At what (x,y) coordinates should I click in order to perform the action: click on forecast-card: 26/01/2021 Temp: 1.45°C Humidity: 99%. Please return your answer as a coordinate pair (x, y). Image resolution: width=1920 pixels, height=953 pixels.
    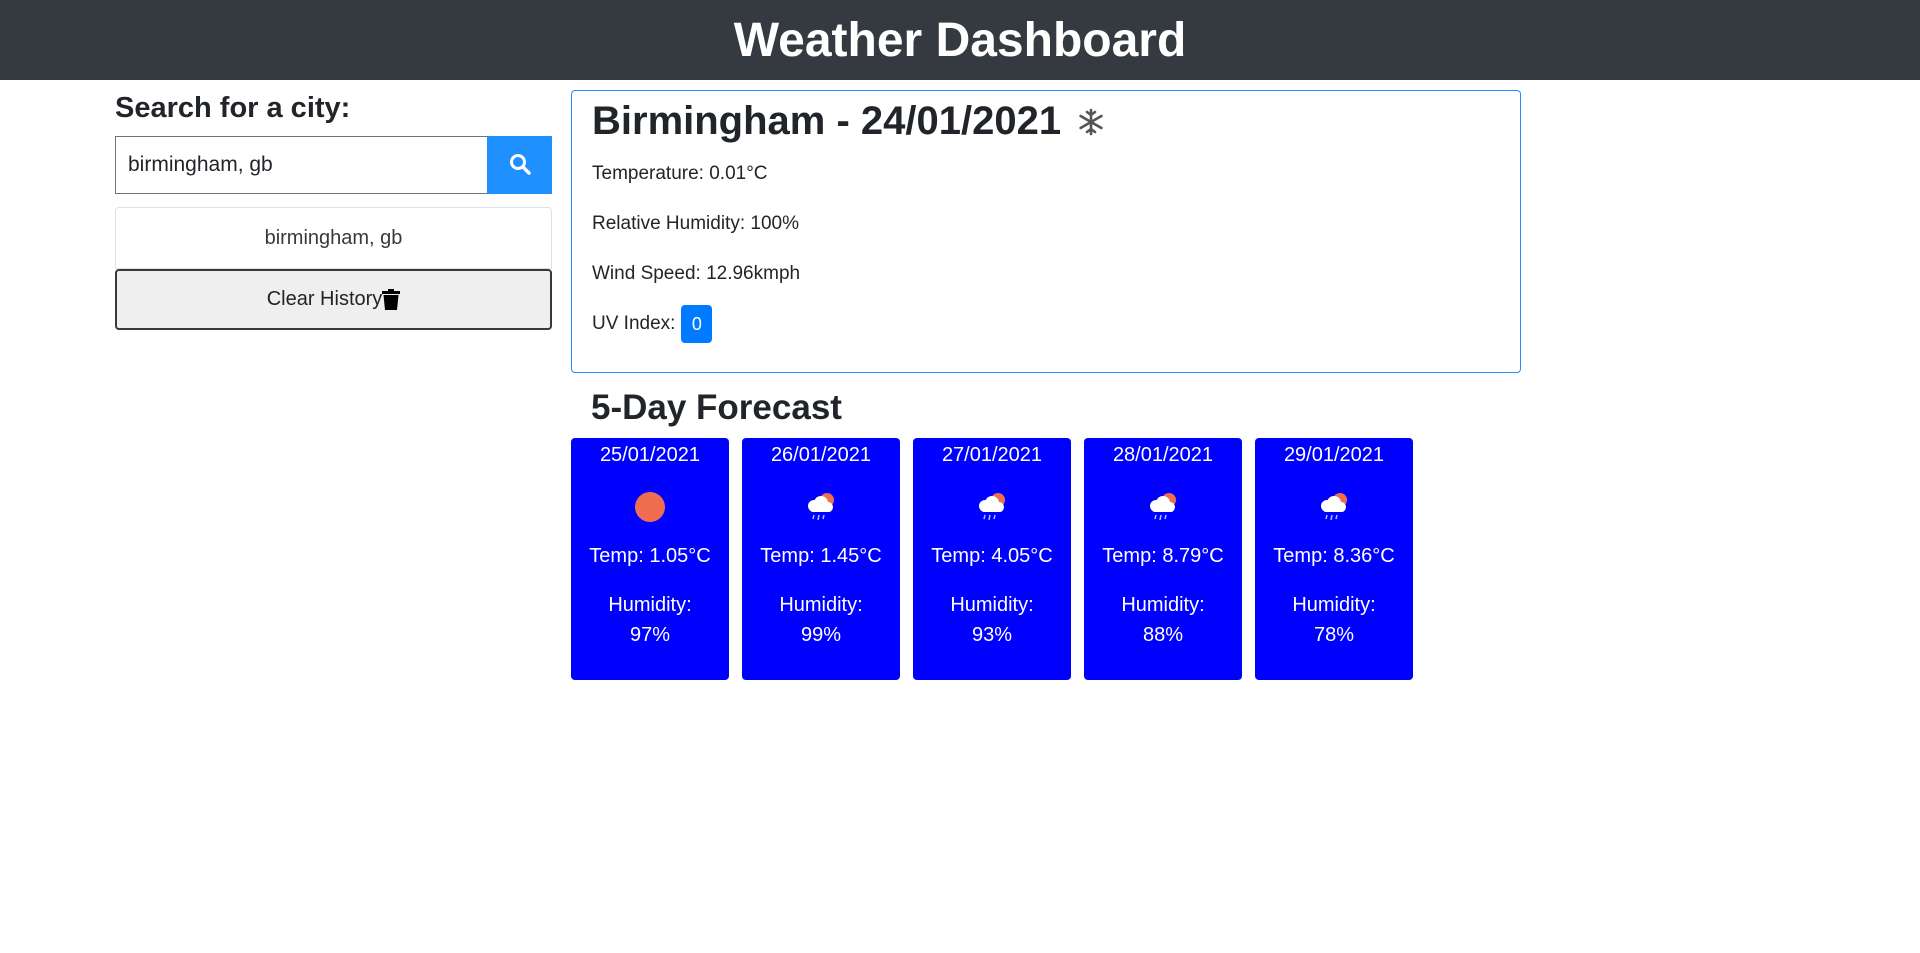
    Looking at the image, I should click on (821, 559).